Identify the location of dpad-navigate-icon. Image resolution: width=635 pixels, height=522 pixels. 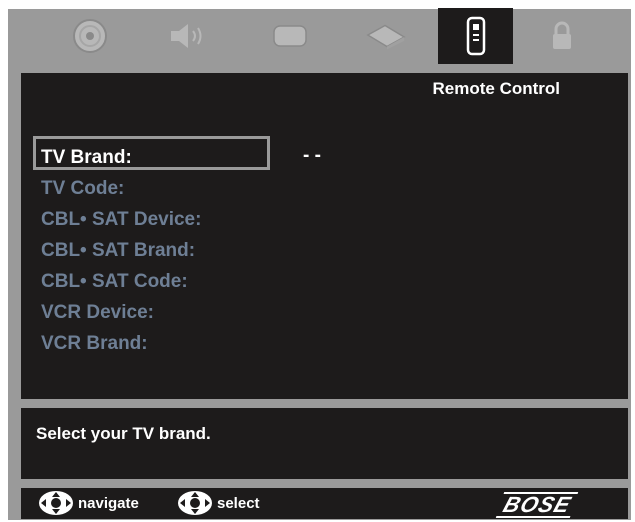
(56, 503).